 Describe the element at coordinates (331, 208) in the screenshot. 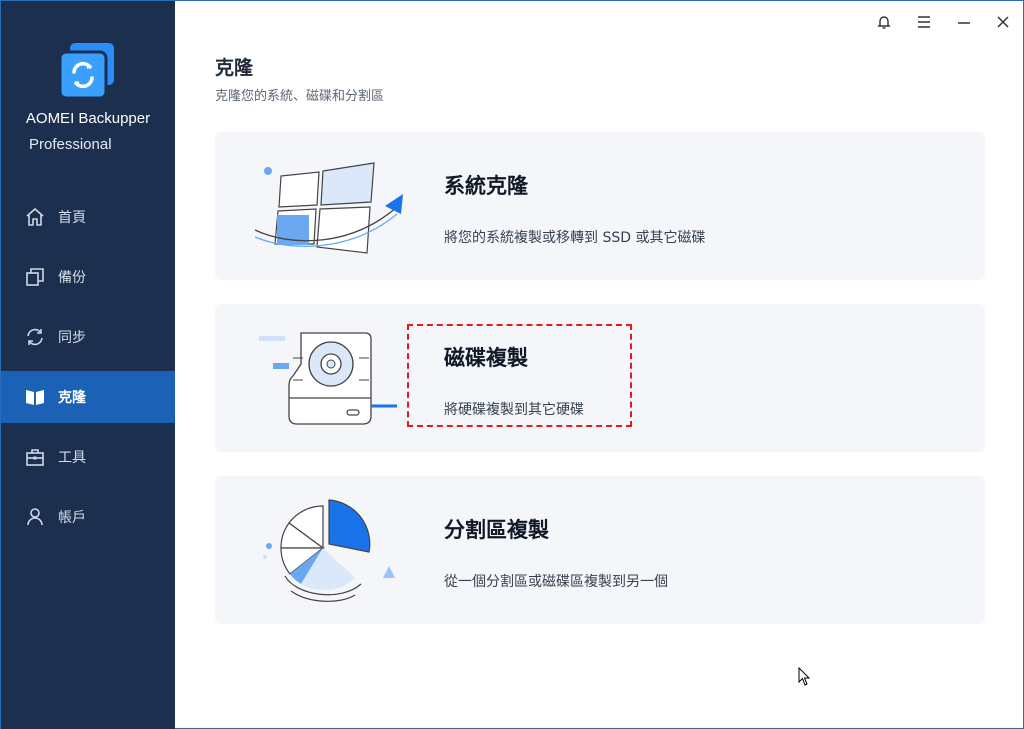

I see `windows-migrate-illustration` at that location.